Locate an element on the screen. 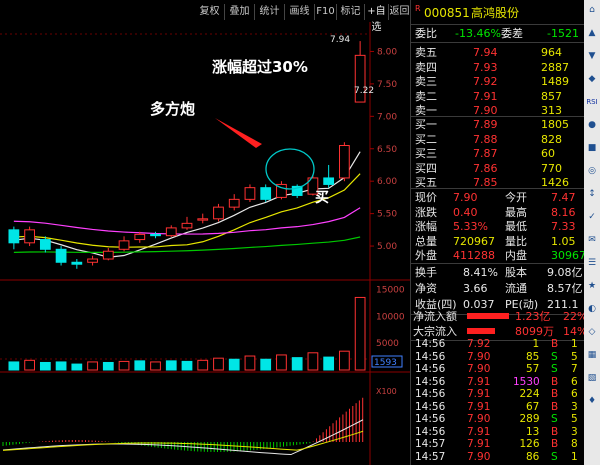  toolbar-icon: ★ is located at coordinates (592, 286).